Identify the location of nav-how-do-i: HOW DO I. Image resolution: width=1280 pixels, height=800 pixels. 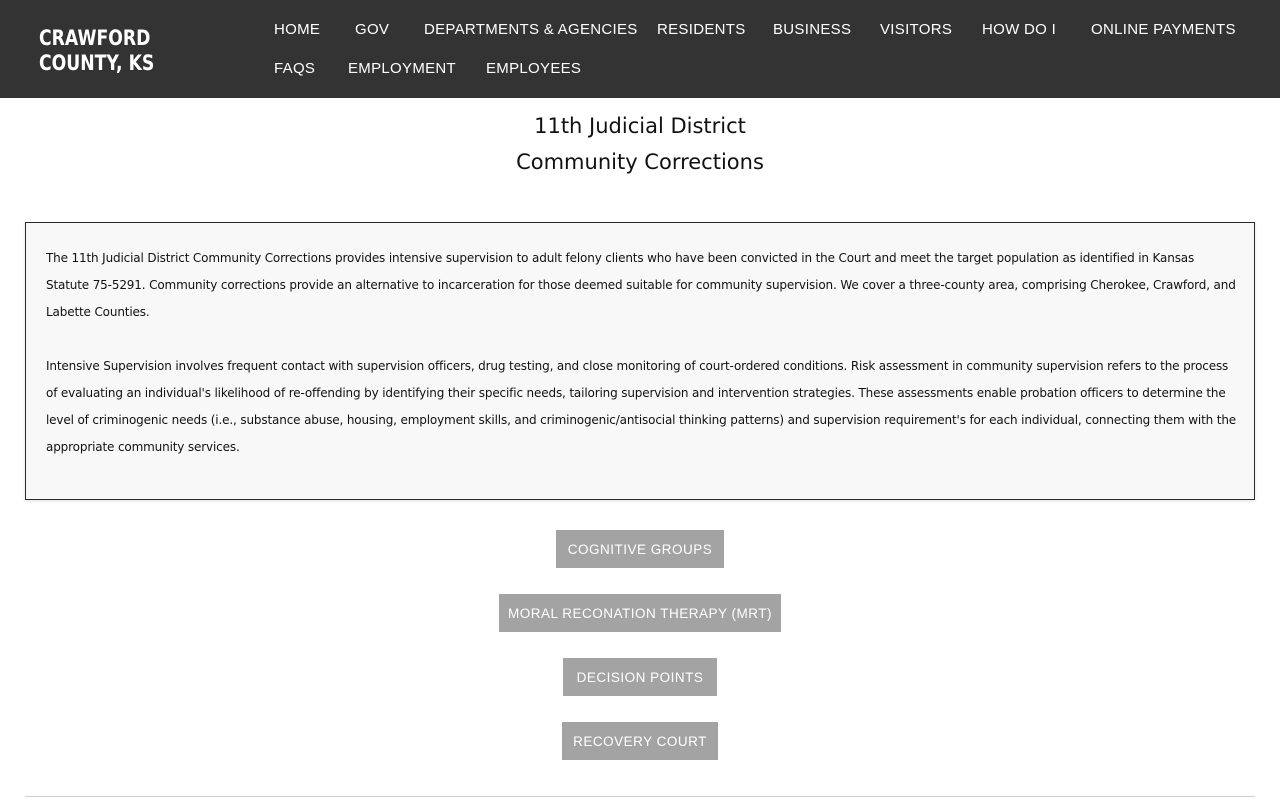
(1019, 29).